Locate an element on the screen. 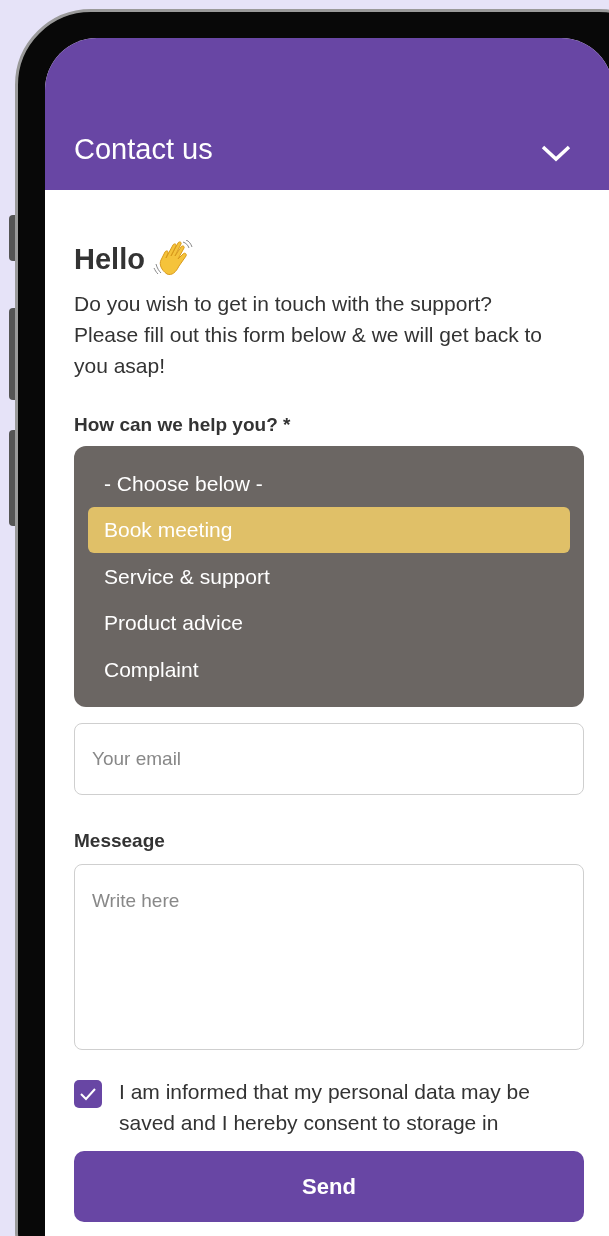 The width and height of the screenshot is (609, 1236). chevron-down-icon is located at coordinates (556, 153).